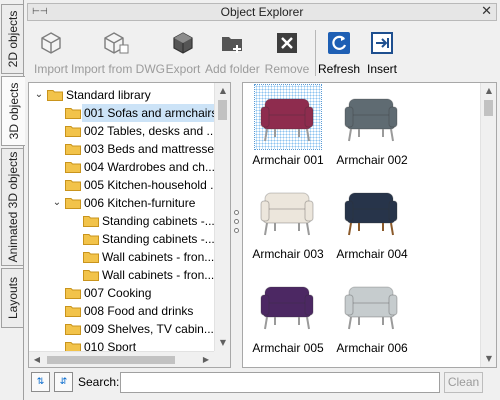 This screenshot has height=400, width=500. Describe the element at coordinates (288, 254) in the screenshot. I see `object-tile-label: Armchair 003` at that location.